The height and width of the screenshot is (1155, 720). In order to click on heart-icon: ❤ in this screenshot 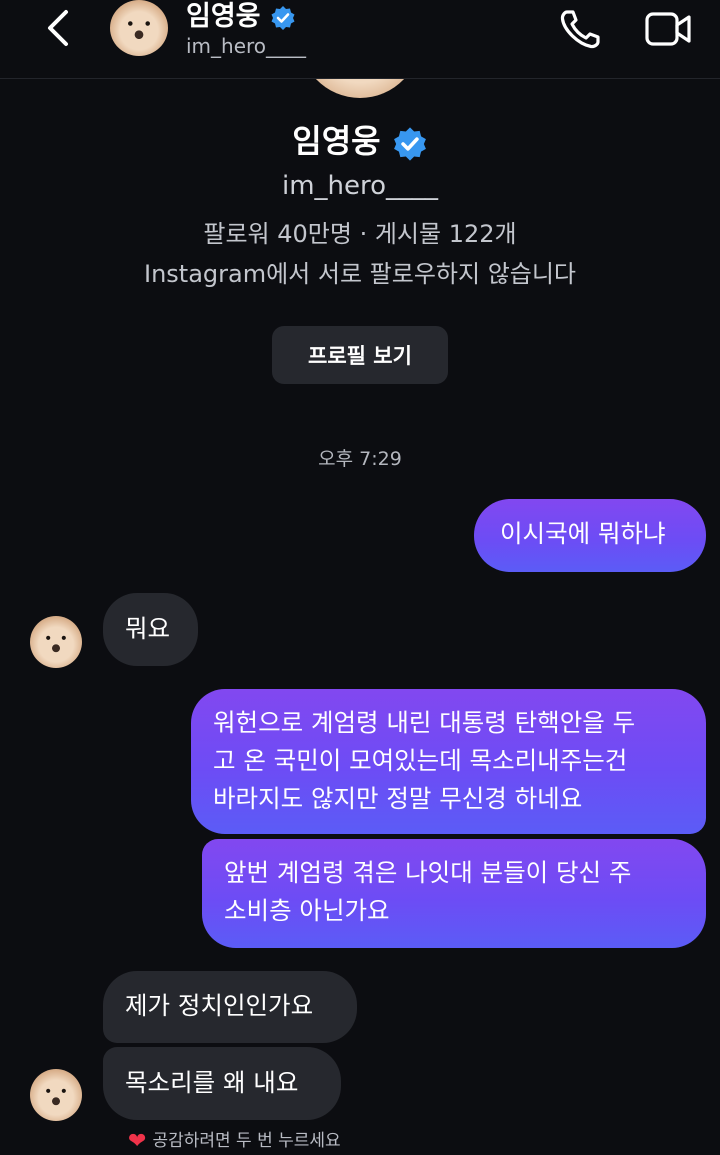, I will do `click(137, 1141)`.